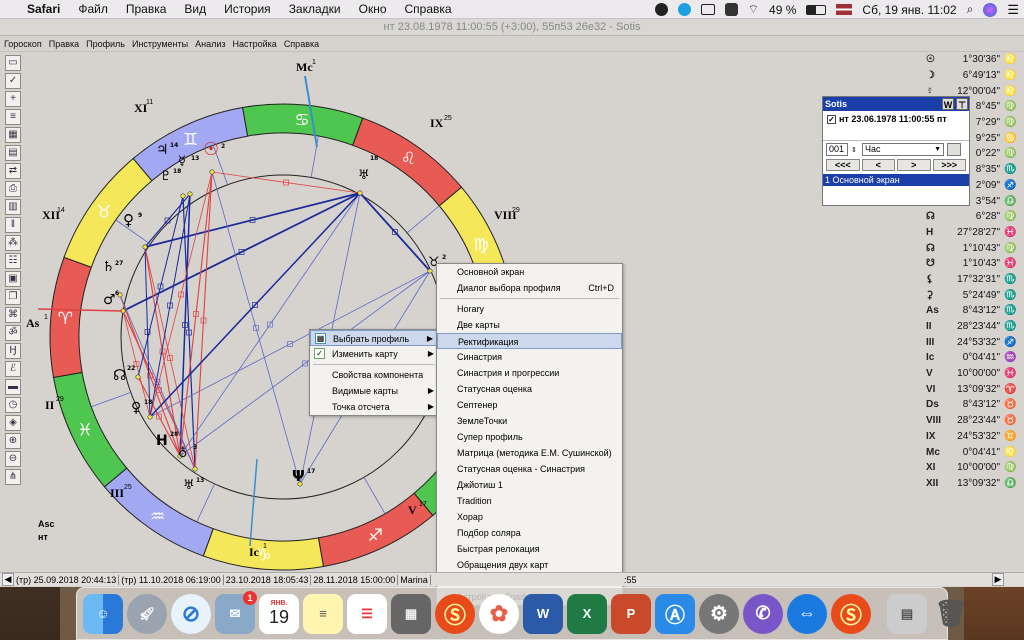 The width and height of the screenshot is (1024, 640). Describe the element at coordinates (374, 375) in the screenshot. I see `menu-component-properties: Свойства компонента` at that location.